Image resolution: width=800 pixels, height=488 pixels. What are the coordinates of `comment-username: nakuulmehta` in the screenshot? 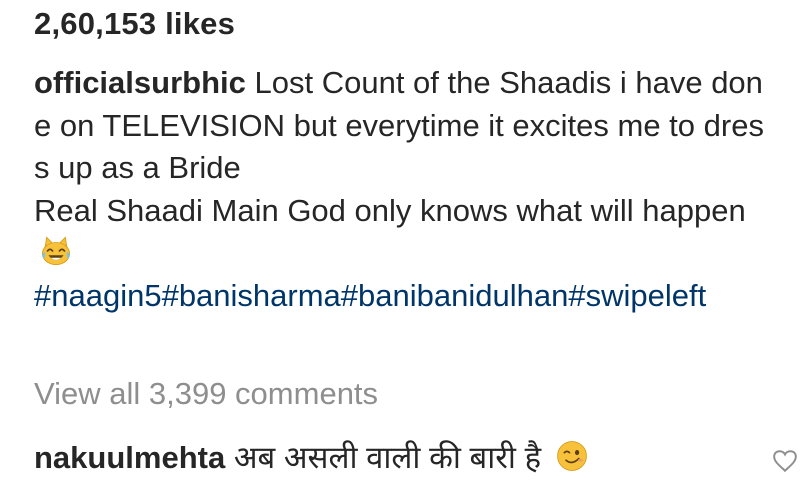 It's located at (129, 457).